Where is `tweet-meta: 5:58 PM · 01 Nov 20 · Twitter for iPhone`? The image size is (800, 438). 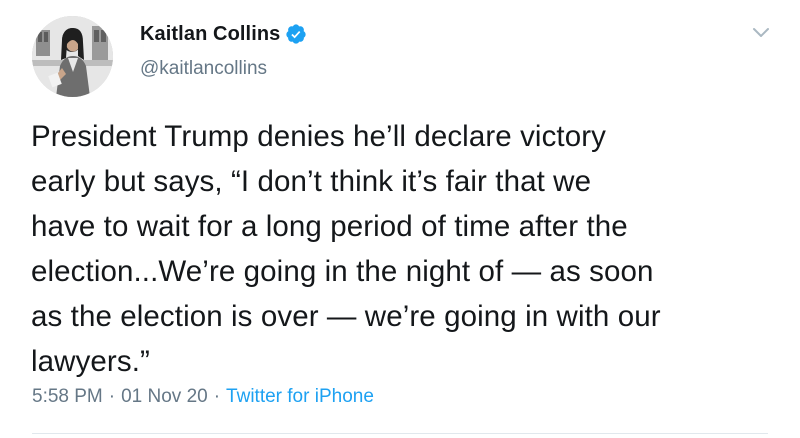 tweet-meta: 5:58 PM · 01 Nov 20 · Twitter for iPhone is located at coordinates (203, 397).